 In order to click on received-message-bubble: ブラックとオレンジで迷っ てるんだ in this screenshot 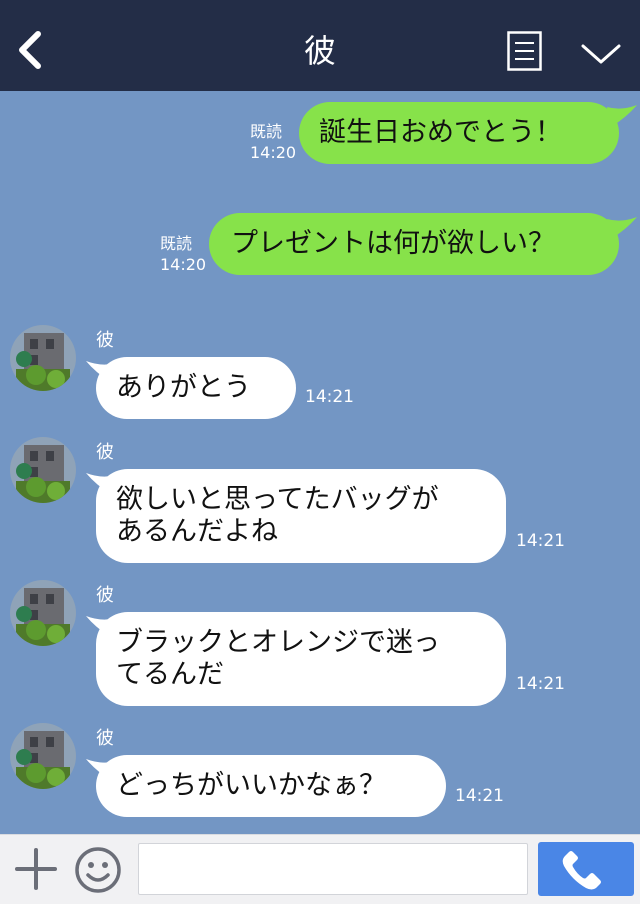, I will do `click(301, 659)`.